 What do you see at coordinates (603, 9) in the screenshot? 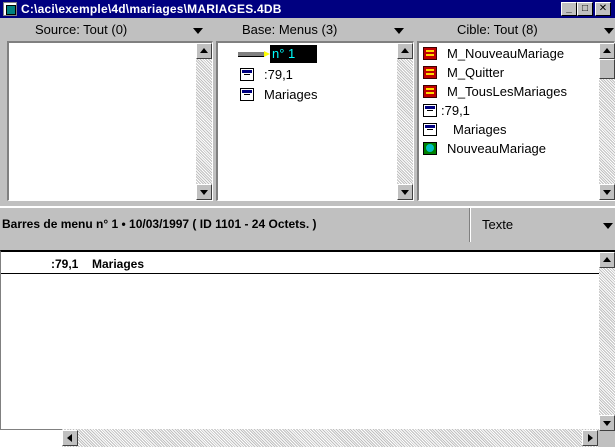
I see `close-button: ✕` at bounding box center [603, 9].